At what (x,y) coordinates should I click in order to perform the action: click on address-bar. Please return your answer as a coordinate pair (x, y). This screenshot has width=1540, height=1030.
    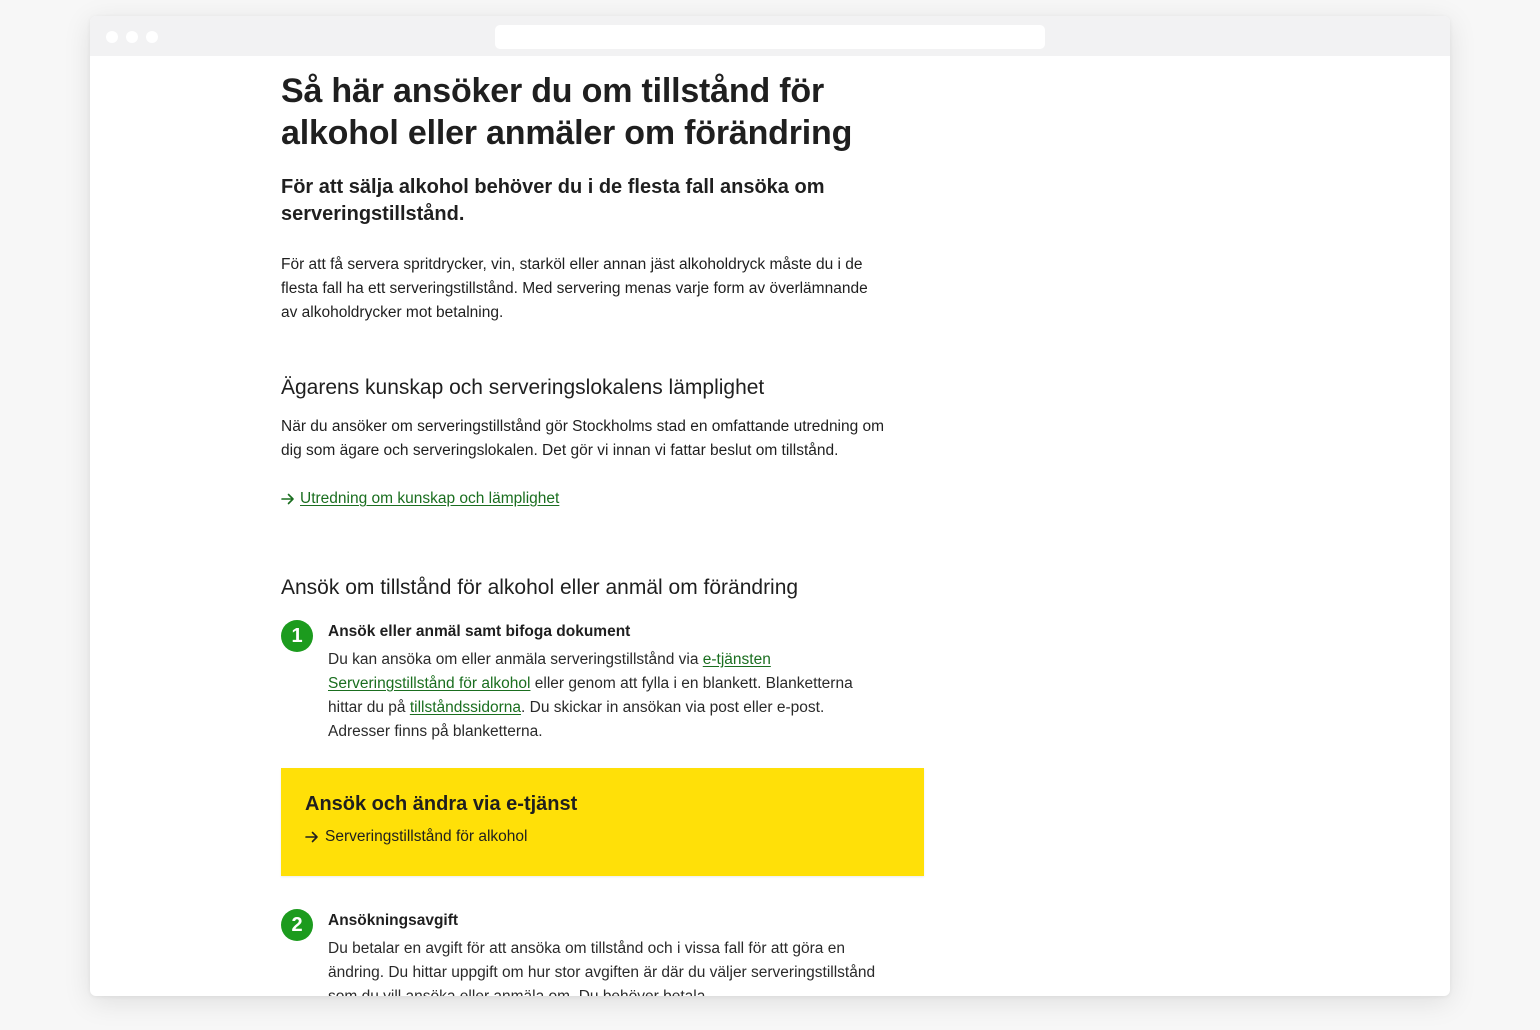
    Looking at the image, I should click on (770, 37).